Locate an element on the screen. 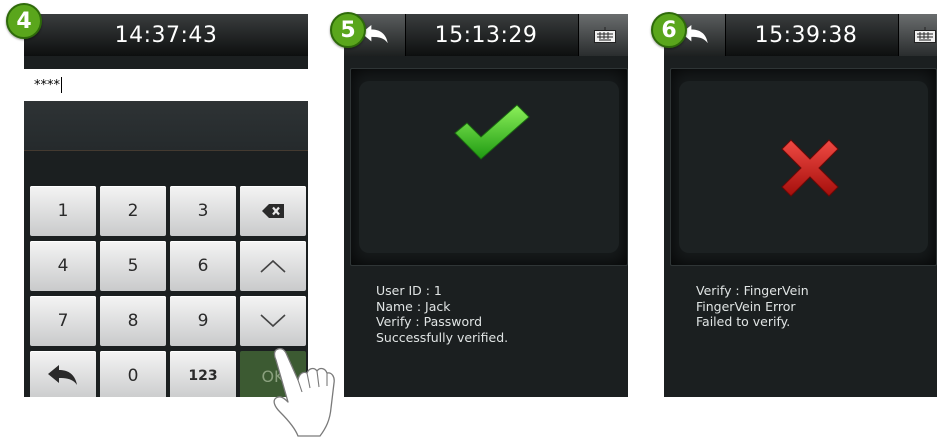 The height and width of the screenshot is (439, 937). key-7: 7 is located at coordinates (63, 321).